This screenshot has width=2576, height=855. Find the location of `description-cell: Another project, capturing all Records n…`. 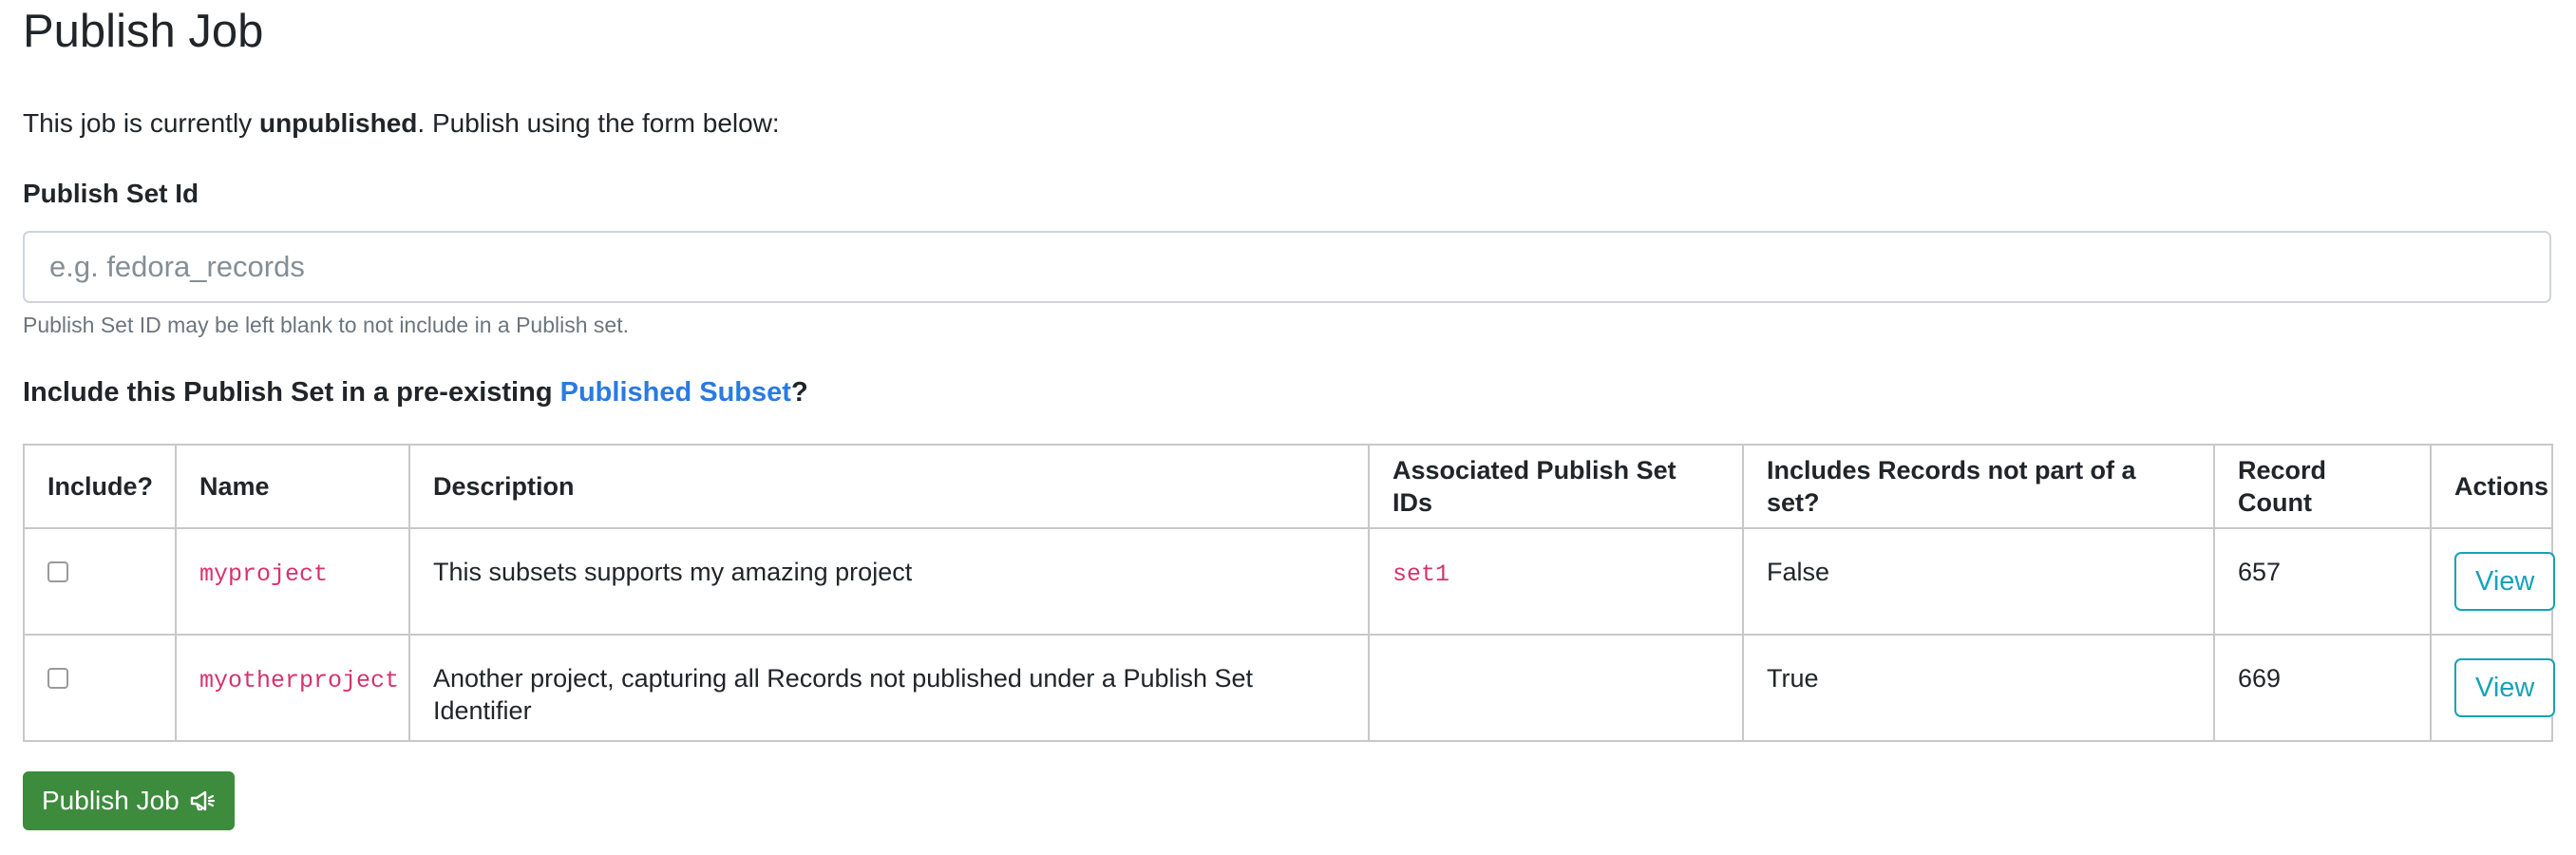

description-cell: Another project, capturing all Records n… is located at coordinates (889, 688).